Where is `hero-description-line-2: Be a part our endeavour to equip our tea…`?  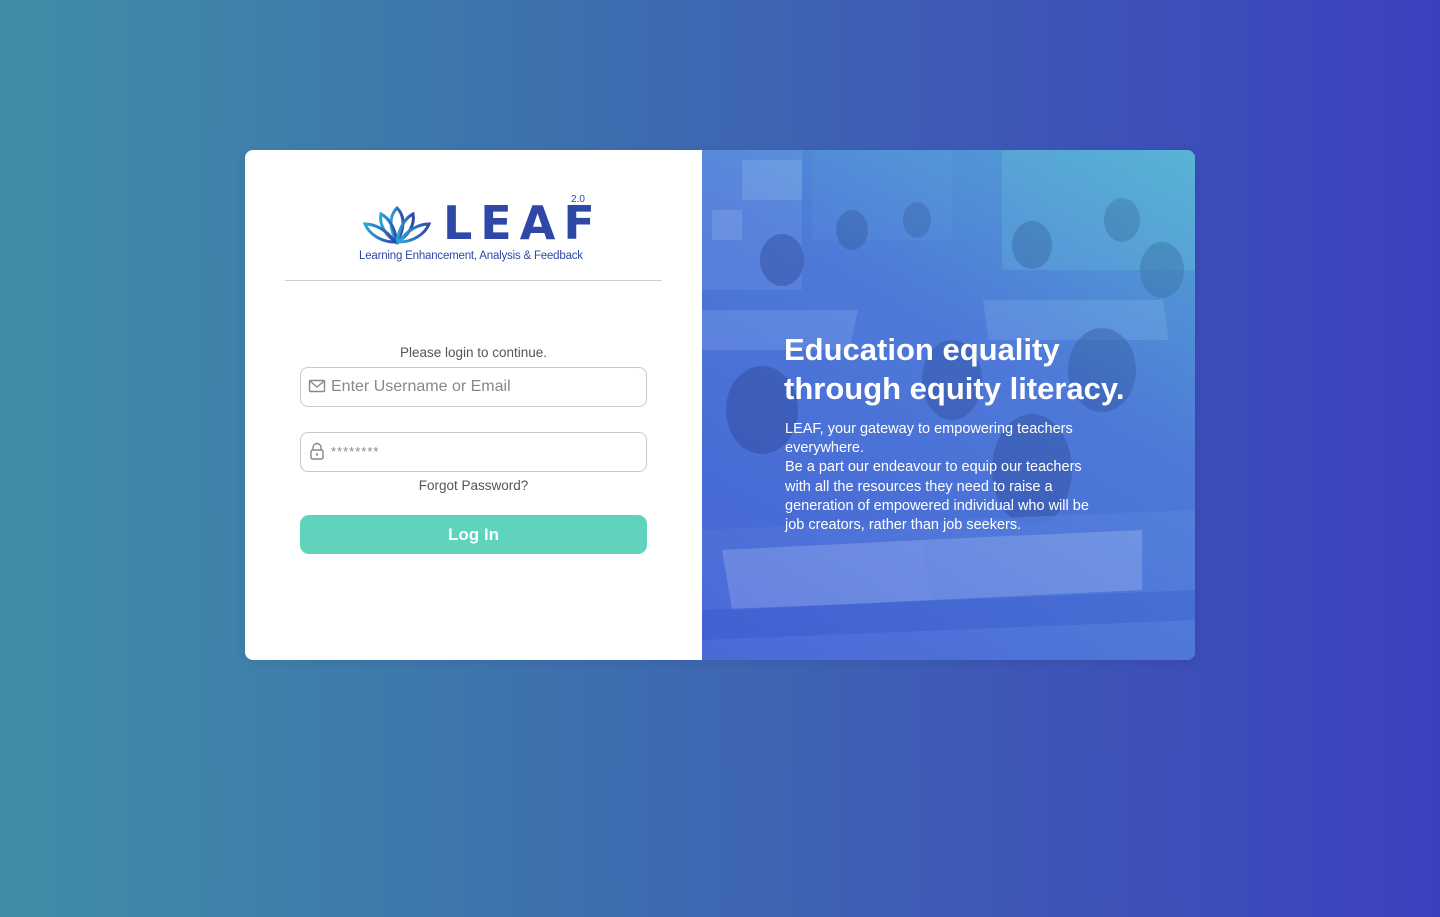
hero-description-line-2: Be a part our endeavour to equip our tea… is located at coordinates (937, 496).